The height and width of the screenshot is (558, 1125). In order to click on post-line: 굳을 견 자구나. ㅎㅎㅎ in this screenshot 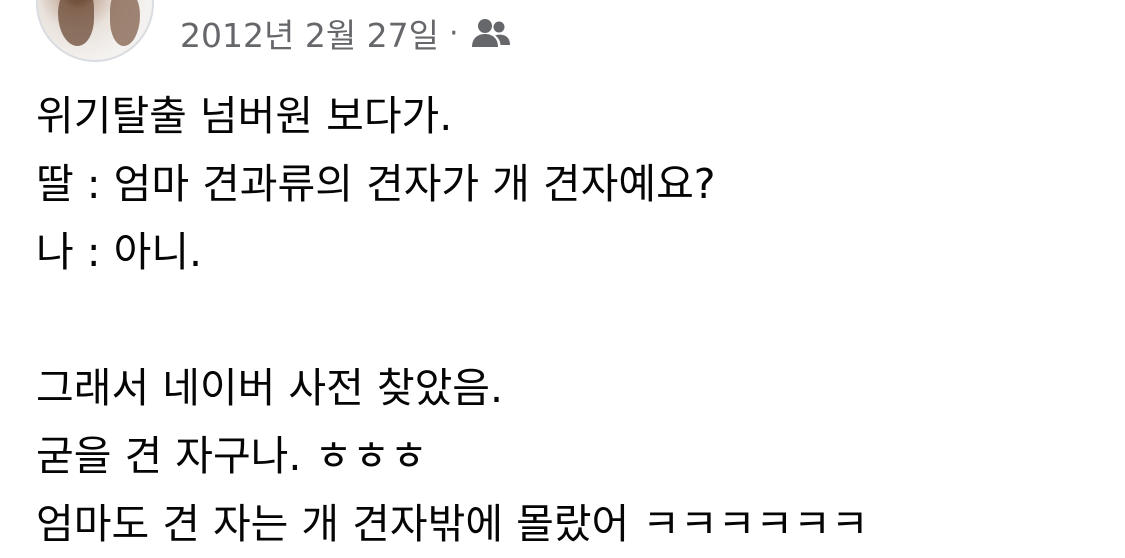, I will do `click(232, 456)`.